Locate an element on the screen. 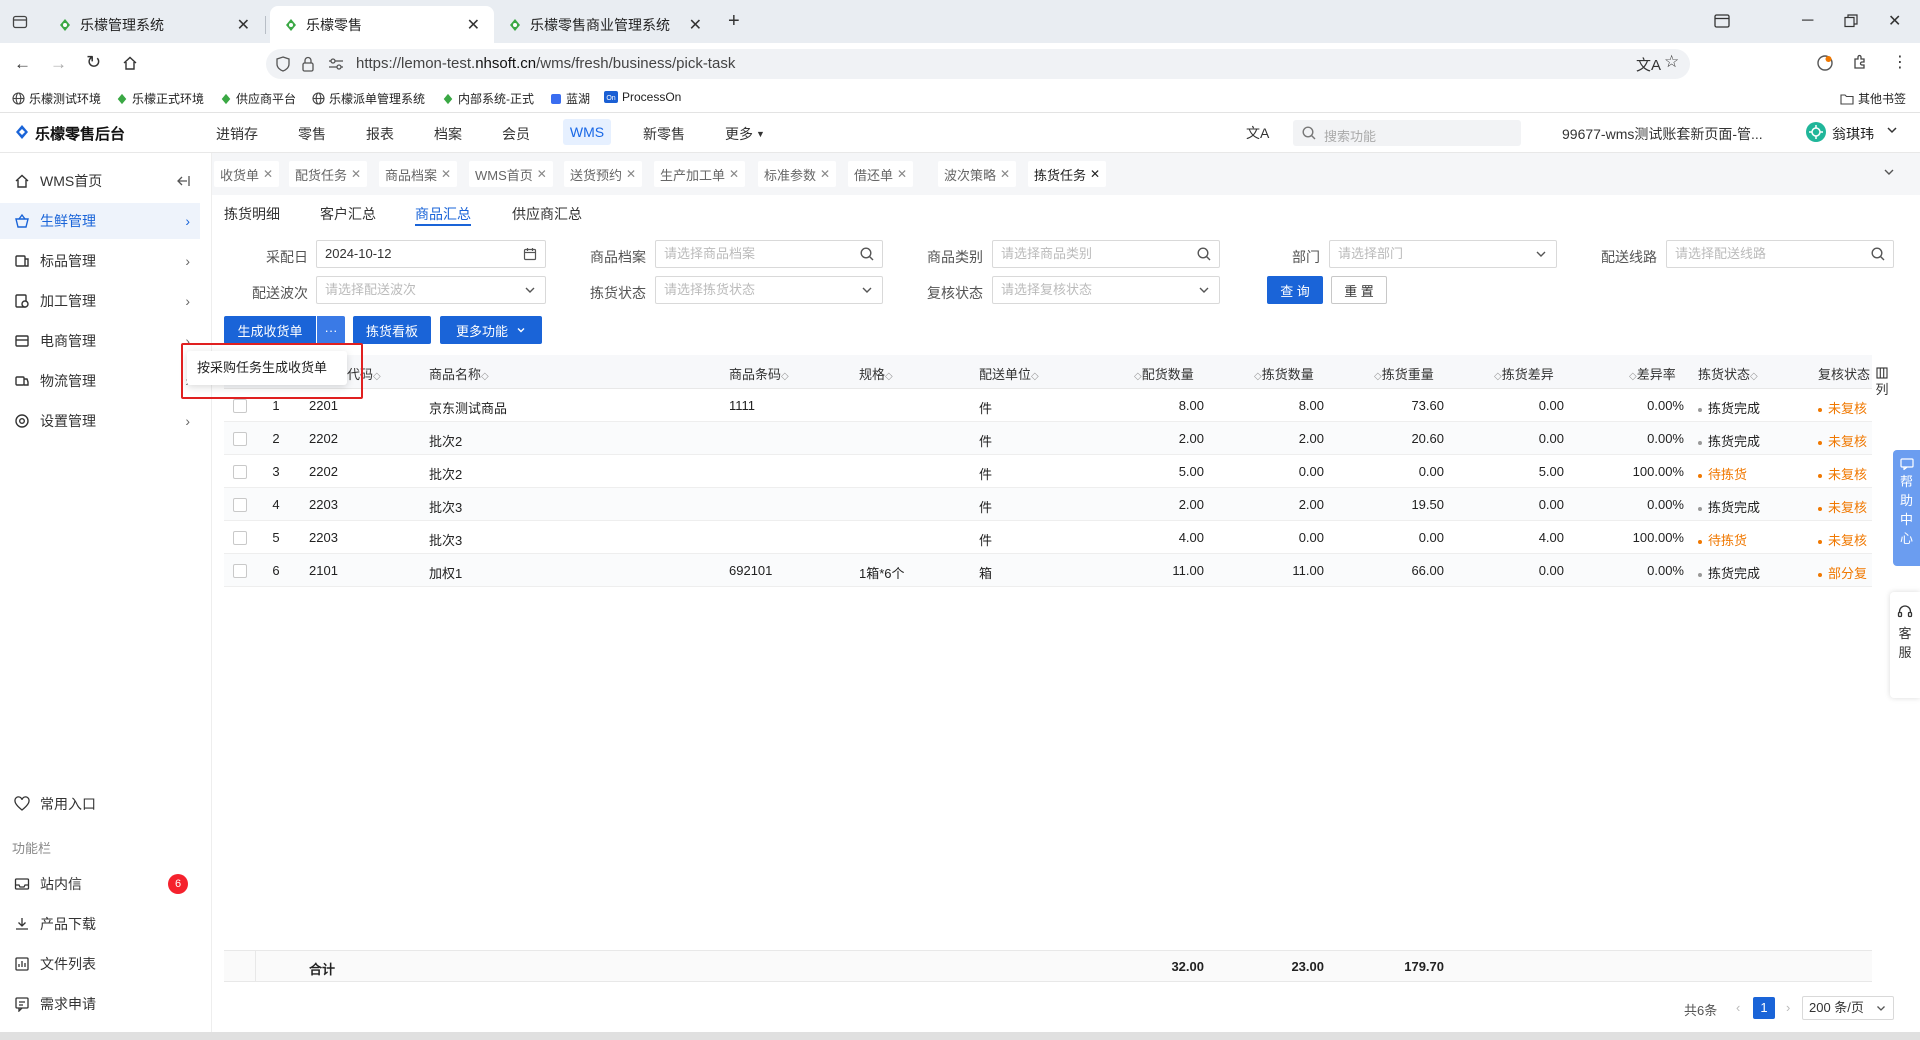 This screenshot has width=1920, height=1040. page-tab-receipt: 收货单 ✕ is located at coordinates (247, 174).